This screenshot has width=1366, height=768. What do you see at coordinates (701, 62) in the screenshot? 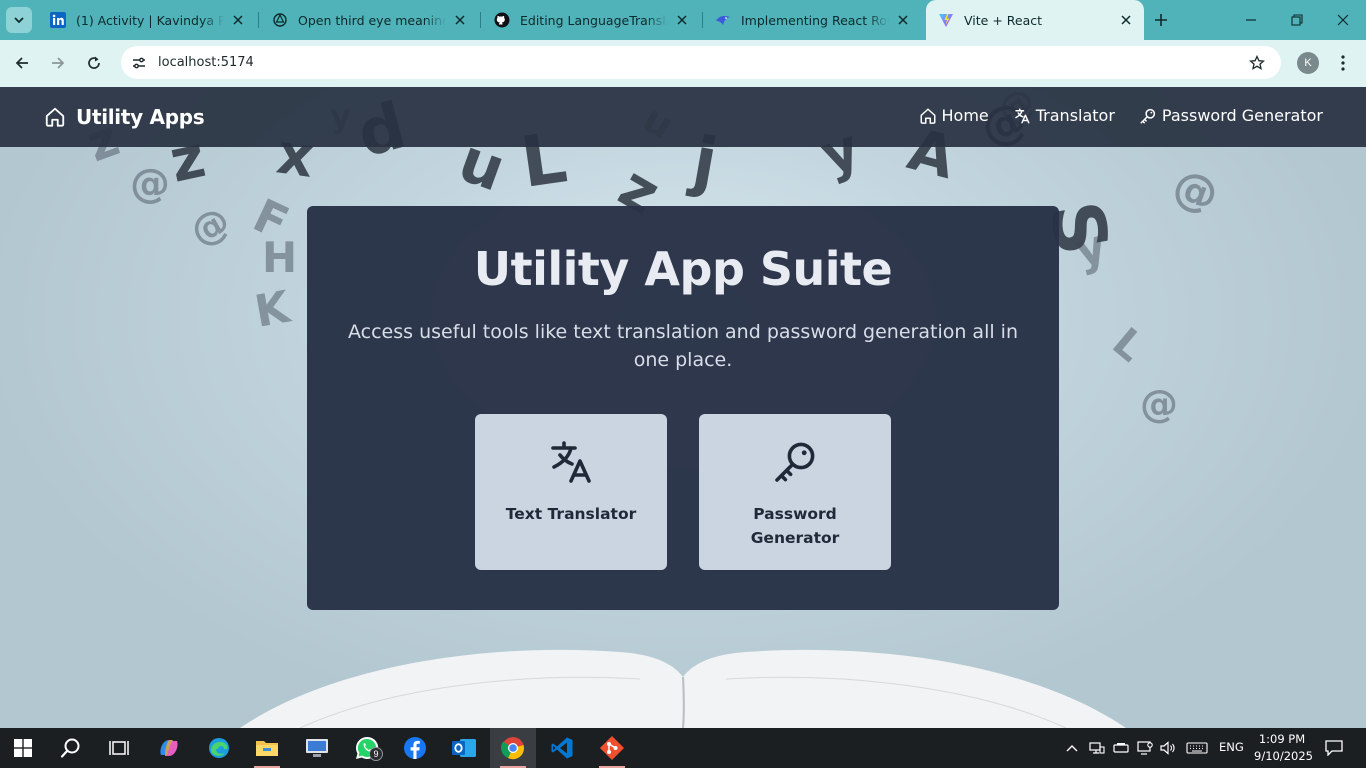
I see `address-bar: localhost:5174` at bounding box center [701, 62].